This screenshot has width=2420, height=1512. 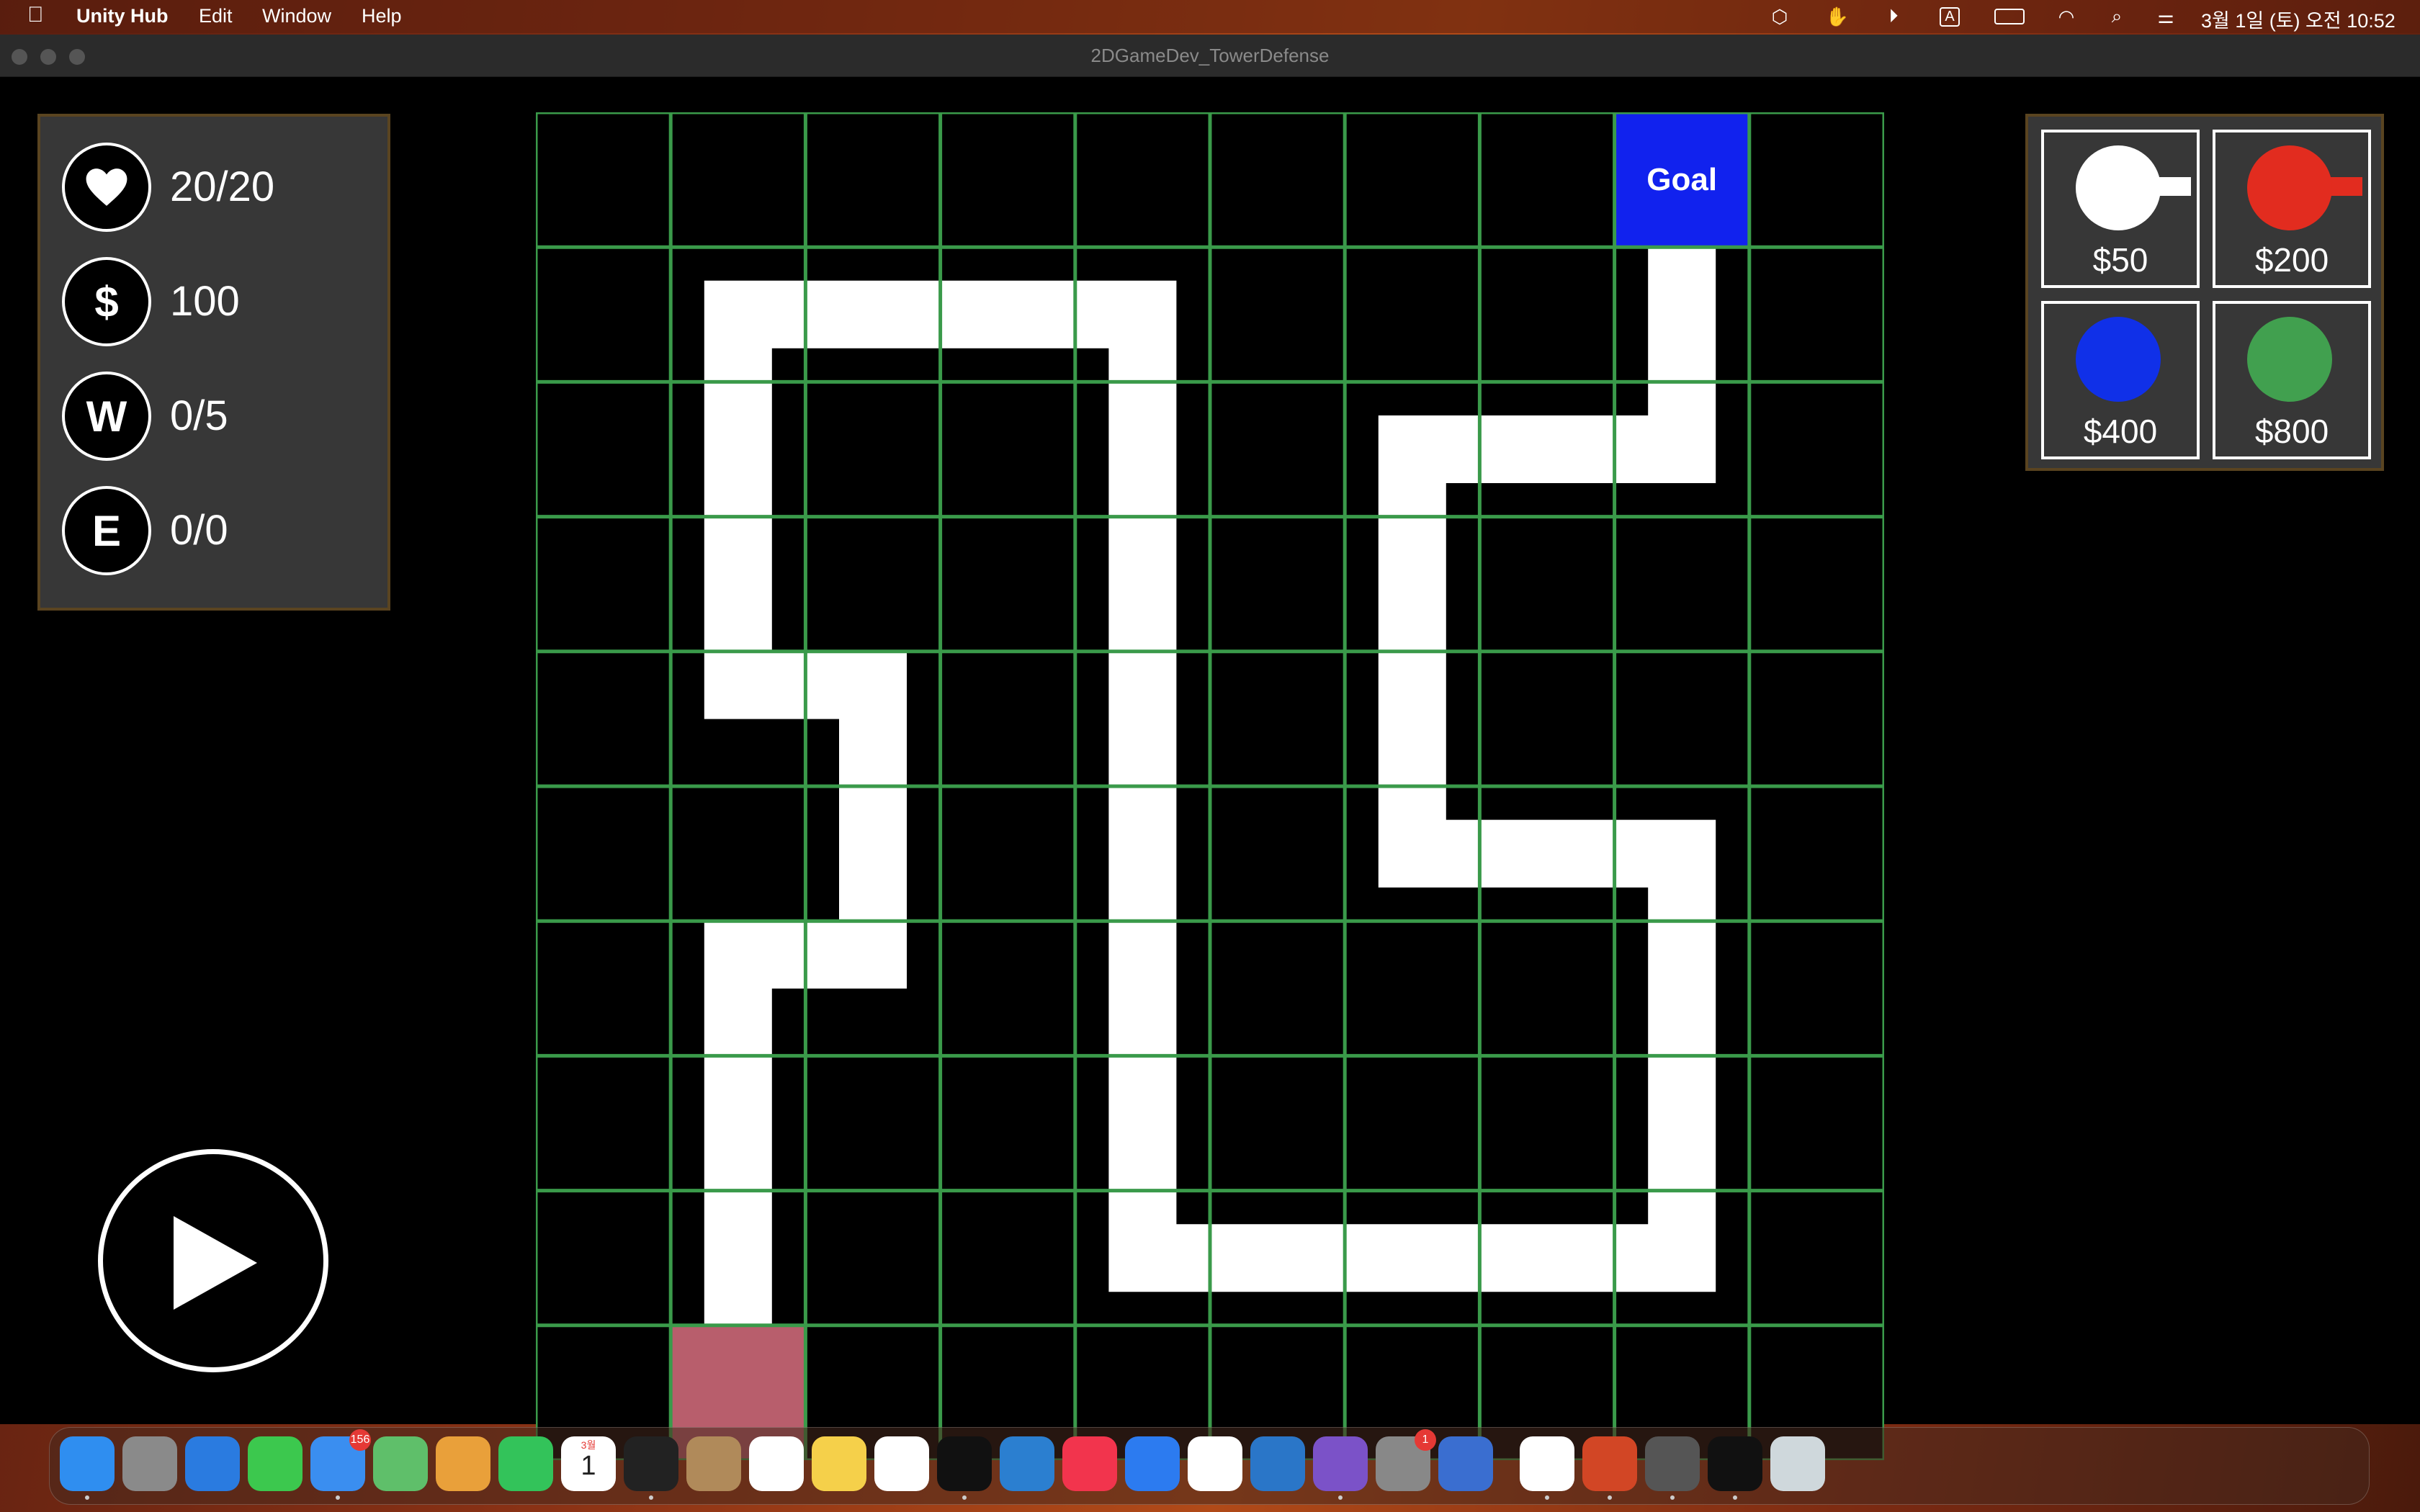 What do you see at coordinates (149, 1463) in the screenshot?
I see `launchpad-app-icon` at bounding box center [149, 1463].